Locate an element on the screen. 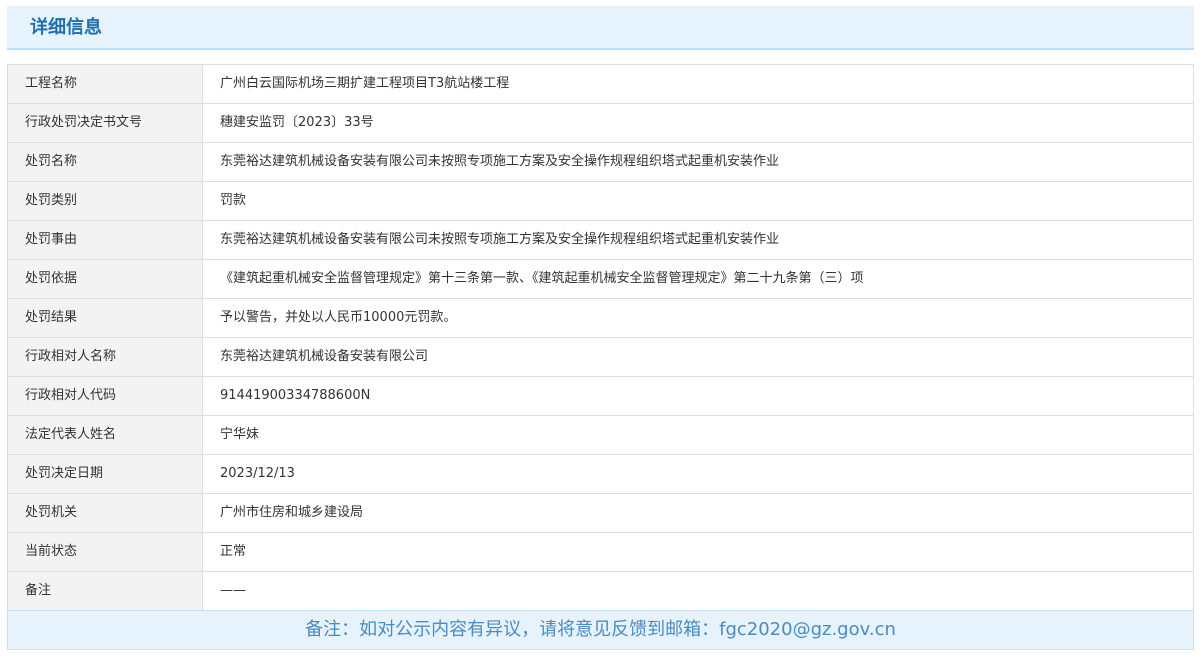  table-row: 行政相对人代码 91441900334788600N is located at coordinates (600, 396).